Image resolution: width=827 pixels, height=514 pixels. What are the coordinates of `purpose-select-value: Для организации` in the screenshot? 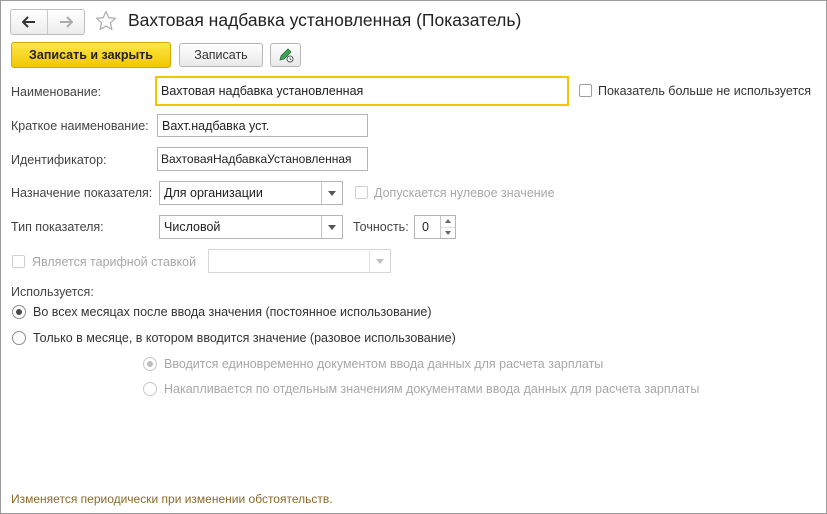 It's located at (213, 193).